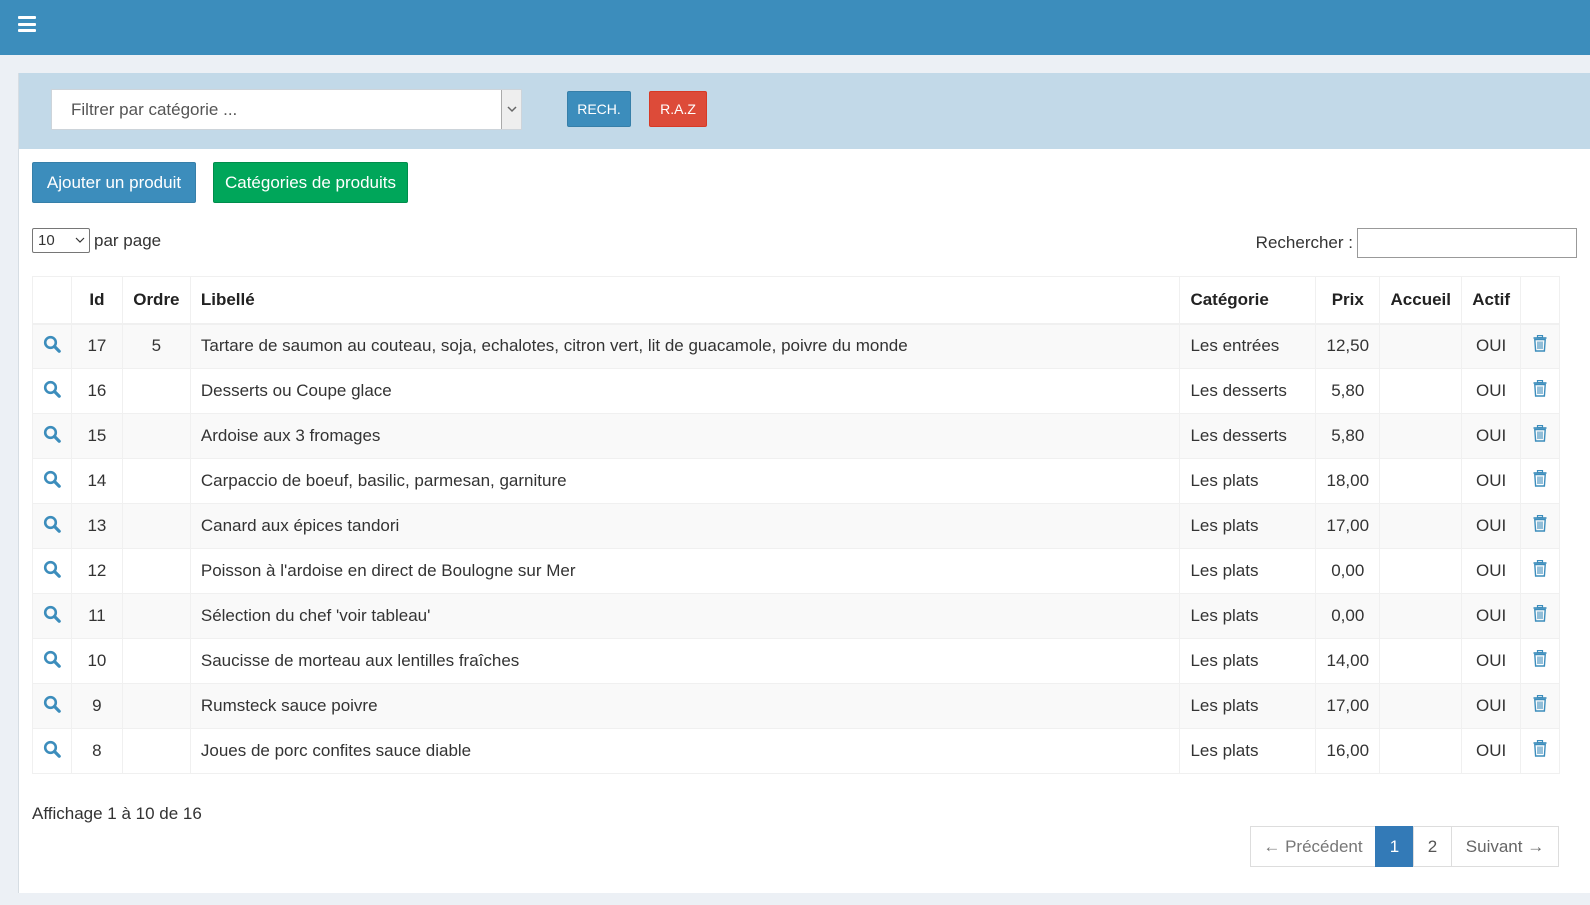 This screenshot has width=1590, height=905. What do you see at coordinates (1248, 436) in the screenshot?
I see `cell-categorie: Les desserts` at bounding box center [1248, 436].